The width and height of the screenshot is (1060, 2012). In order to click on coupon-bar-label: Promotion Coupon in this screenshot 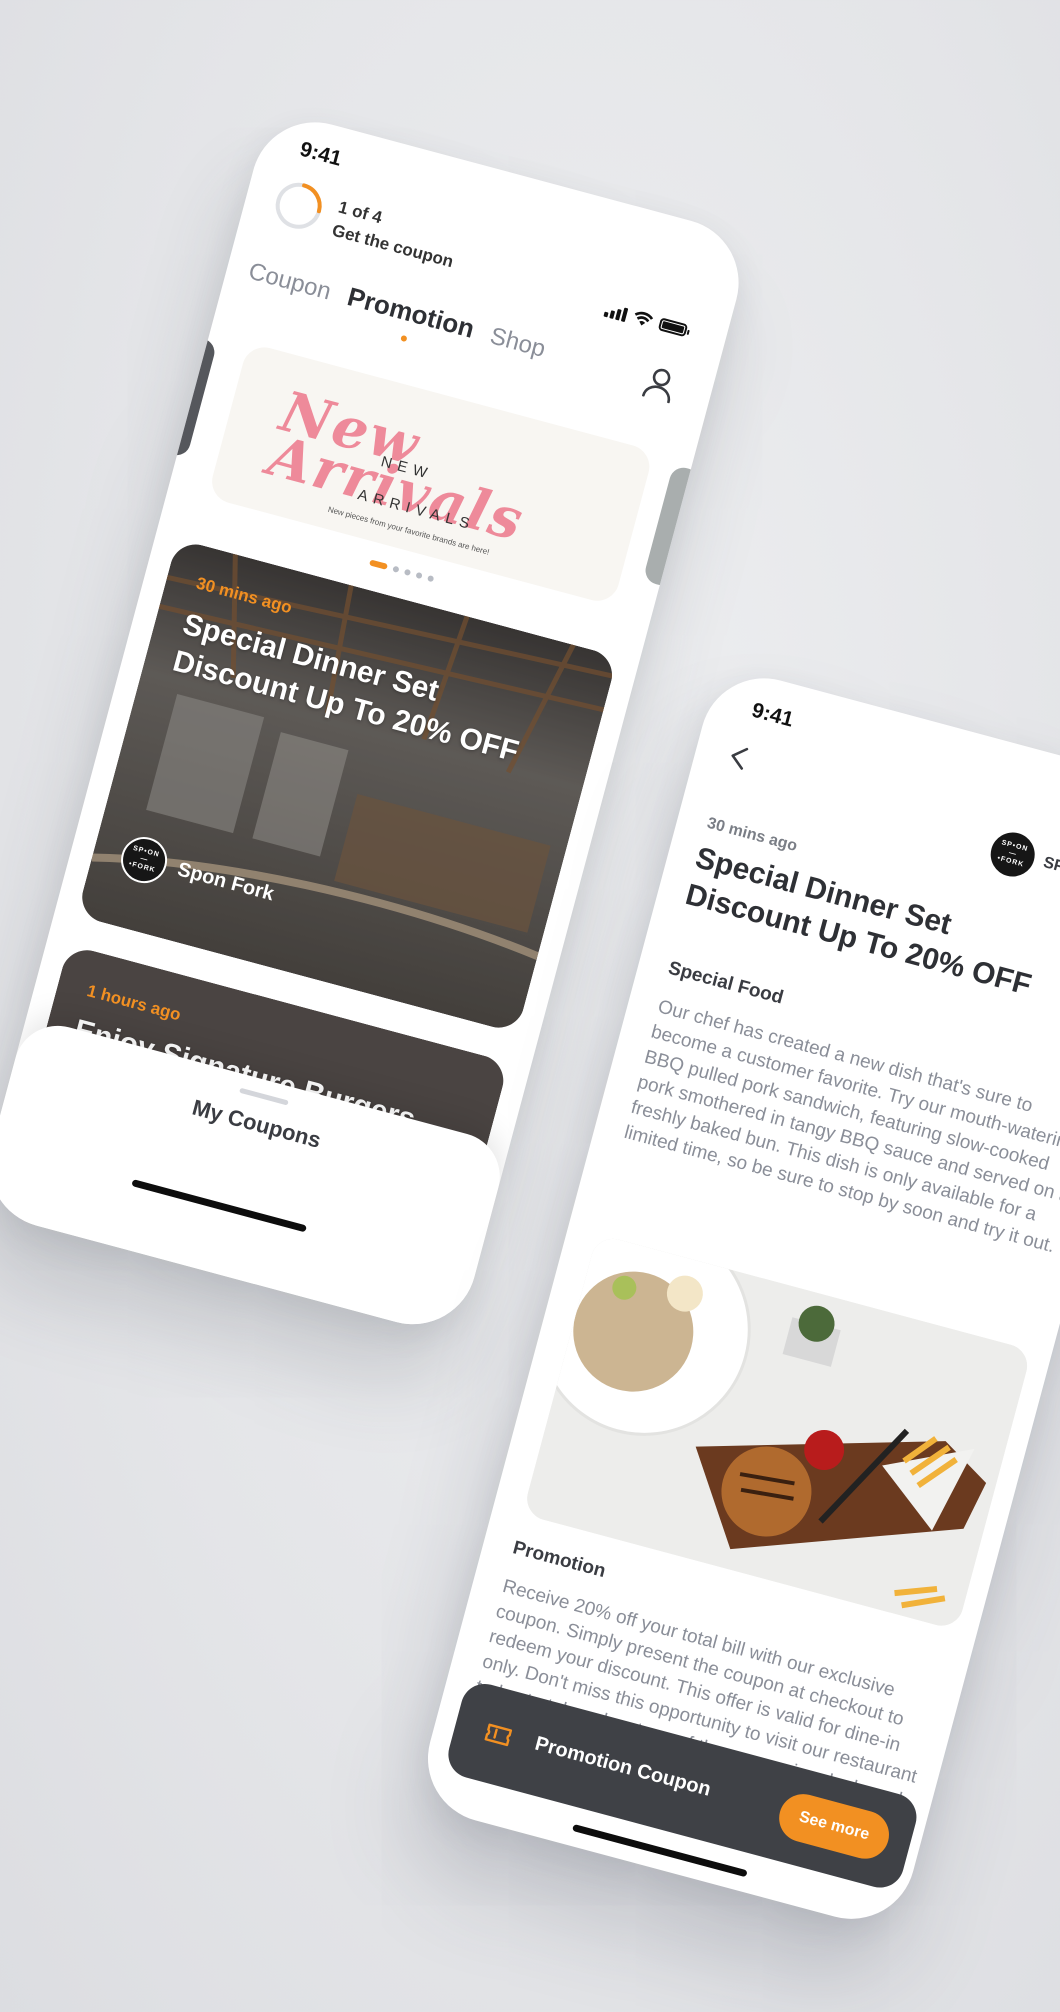, I will do `click(623, 1766)`.